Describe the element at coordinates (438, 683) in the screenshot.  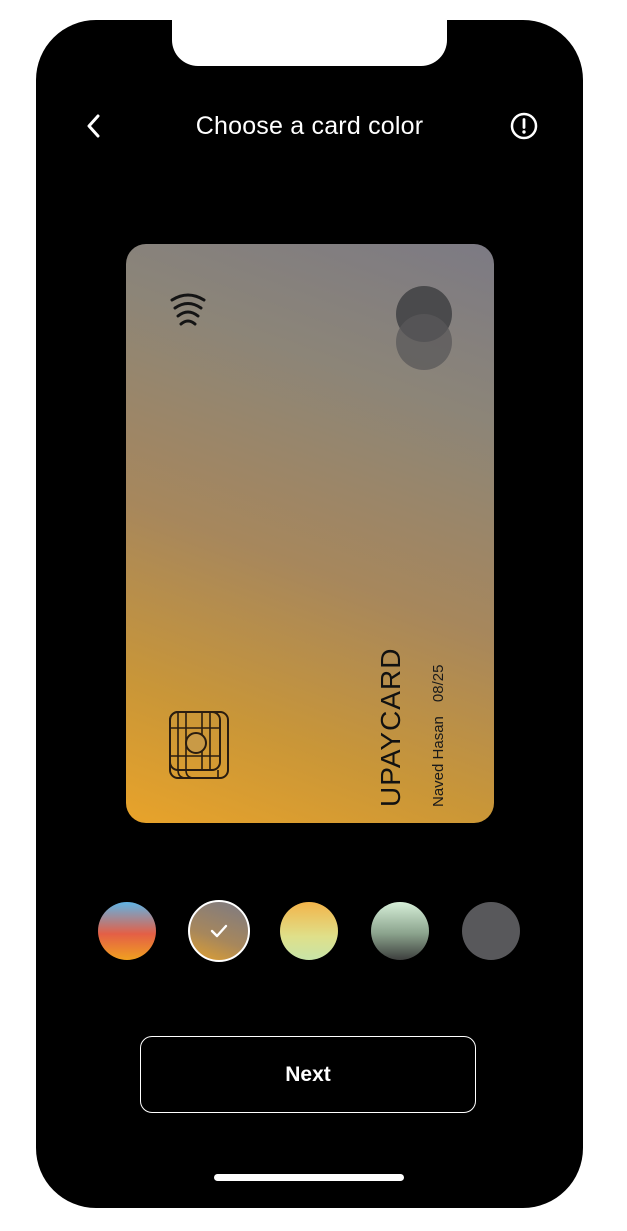
I see `card-expiry: 08/25` at that location.